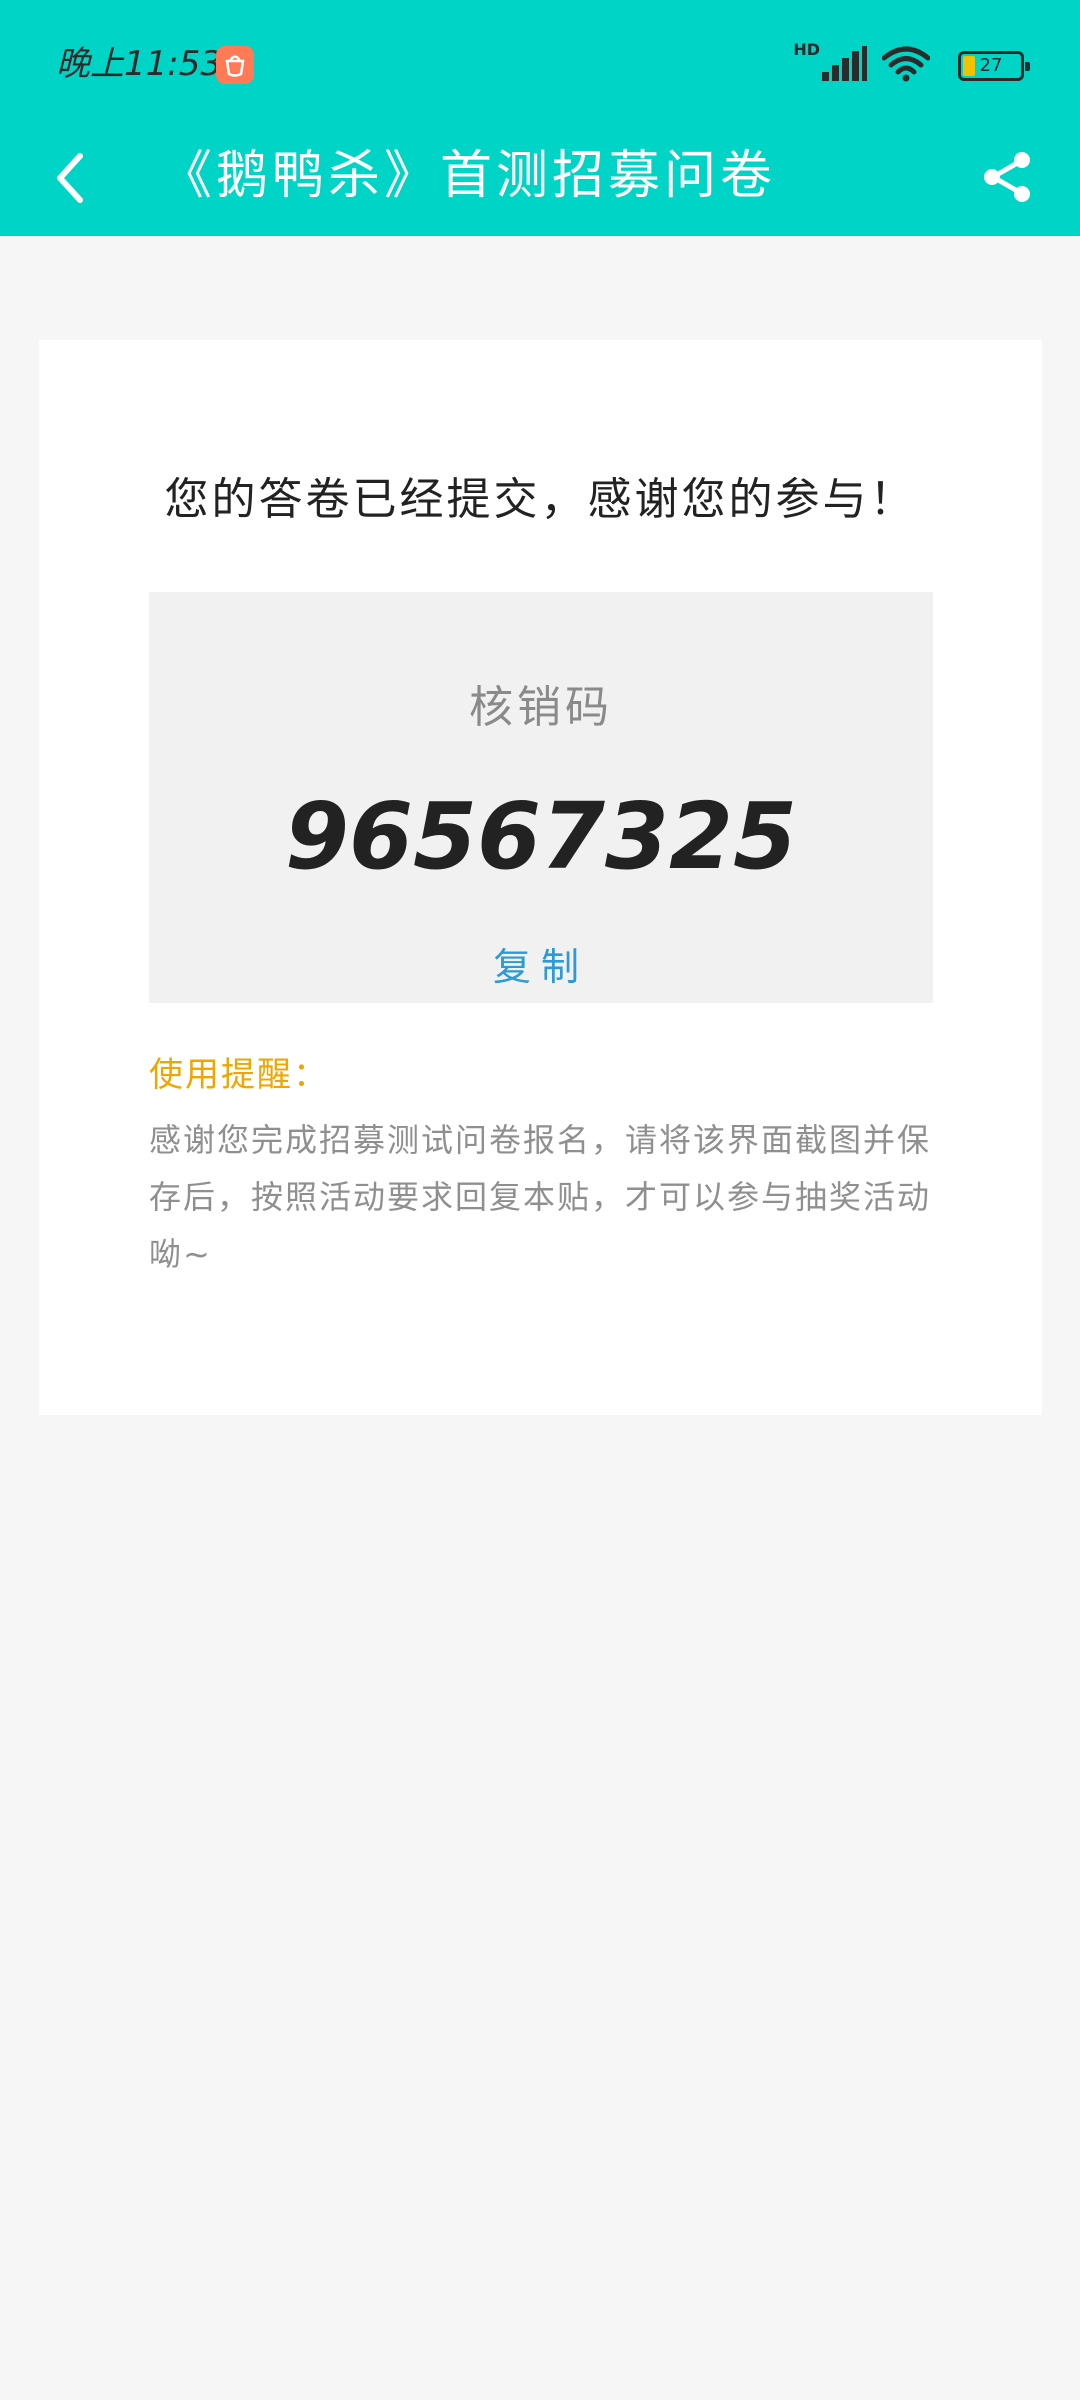 This screenshot has width=1080, height=2400. I want to click on verification-code-box: 核销码 96567325 复制, so click(541, 797).